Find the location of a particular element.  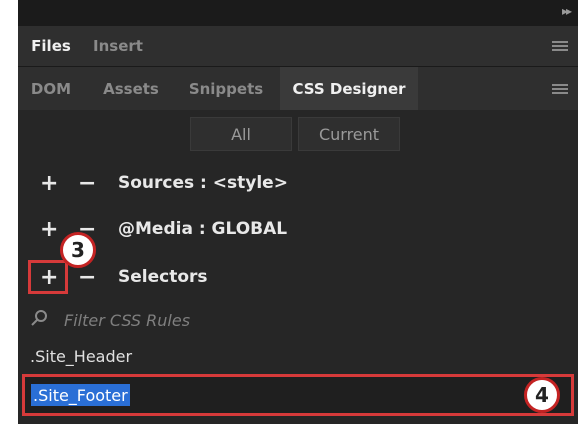

remove-selector-button: − is located at coordinates (87, 277).